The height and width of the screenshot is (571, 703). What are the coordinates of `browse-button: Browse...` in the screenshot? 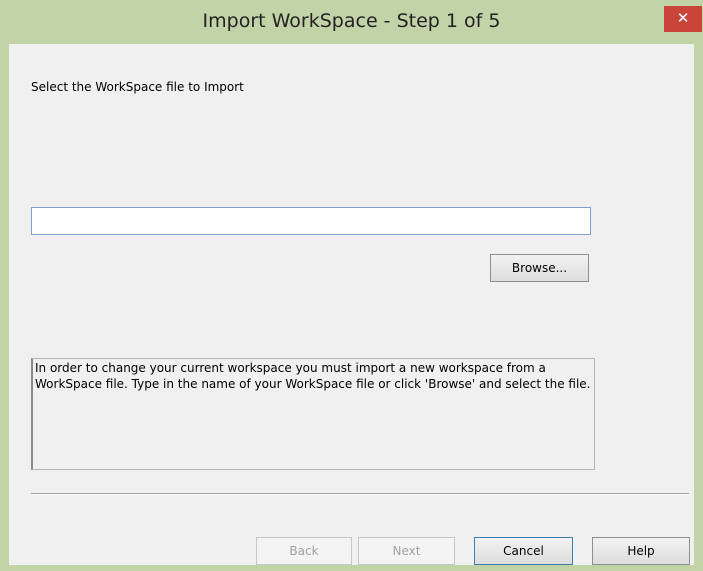 It's located at (539, 268).